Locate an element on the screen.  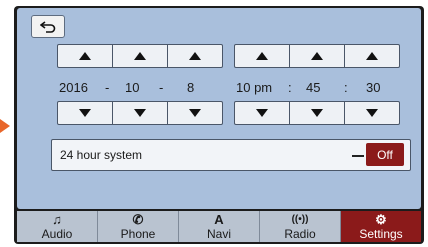
second-down-button is located at coordinates (372, 113).